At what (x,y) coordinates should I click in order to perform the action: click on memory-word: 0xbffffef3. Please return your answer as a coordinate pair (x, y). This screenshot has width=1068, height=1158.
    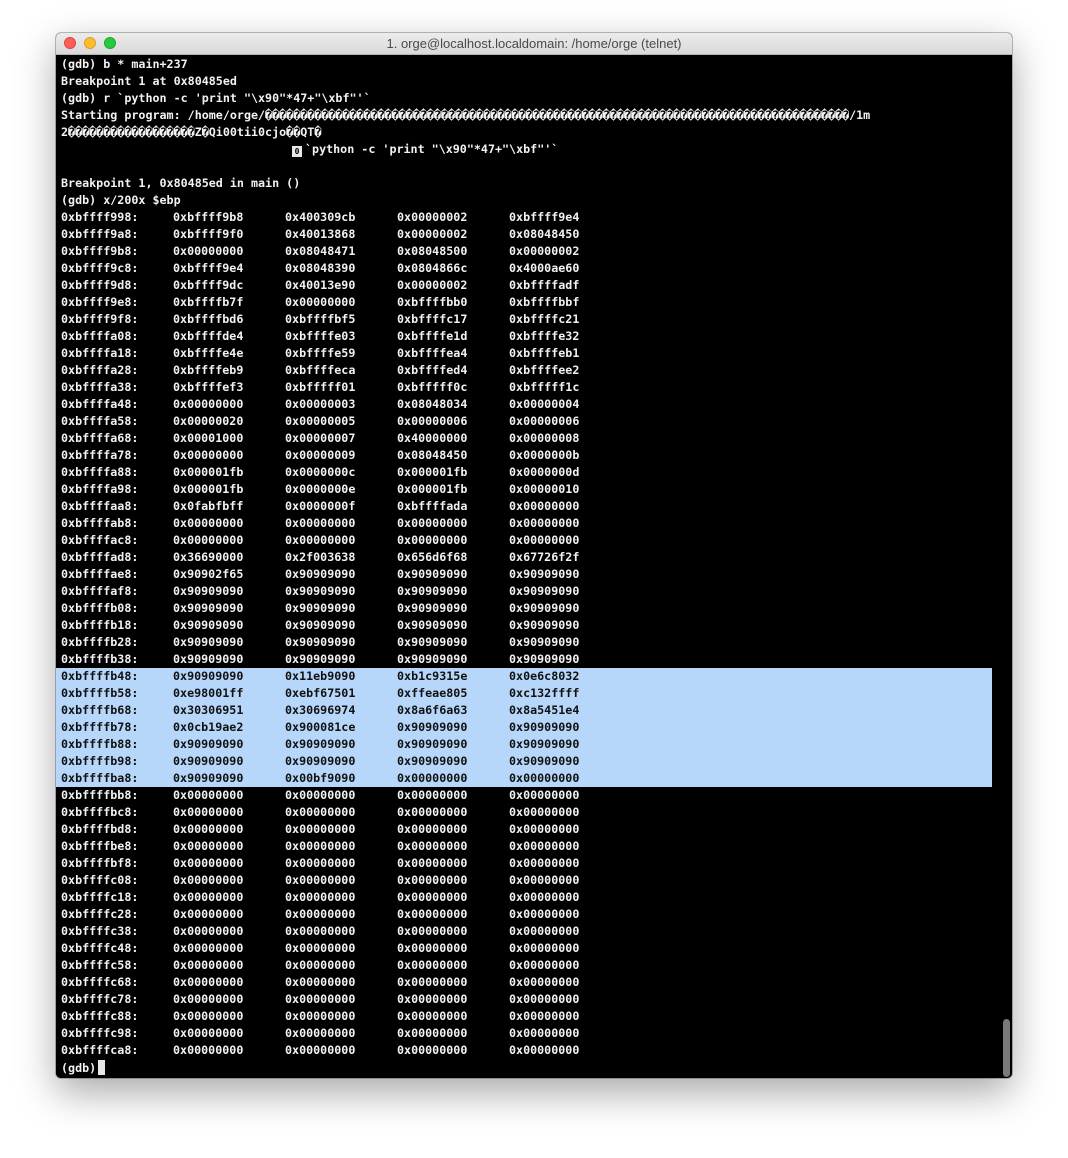
    Looking at the image, I should click on (208, 387).